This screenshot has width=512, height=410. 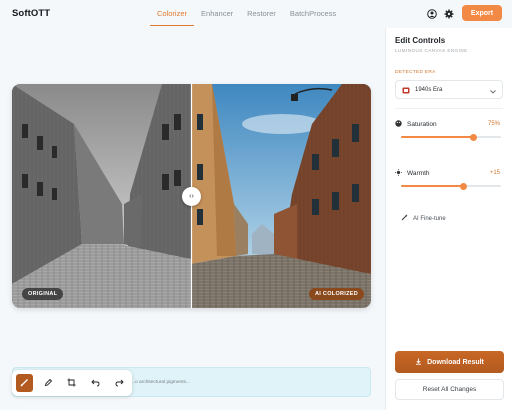 I want to click on user-icon, so click(x=431, y=13).